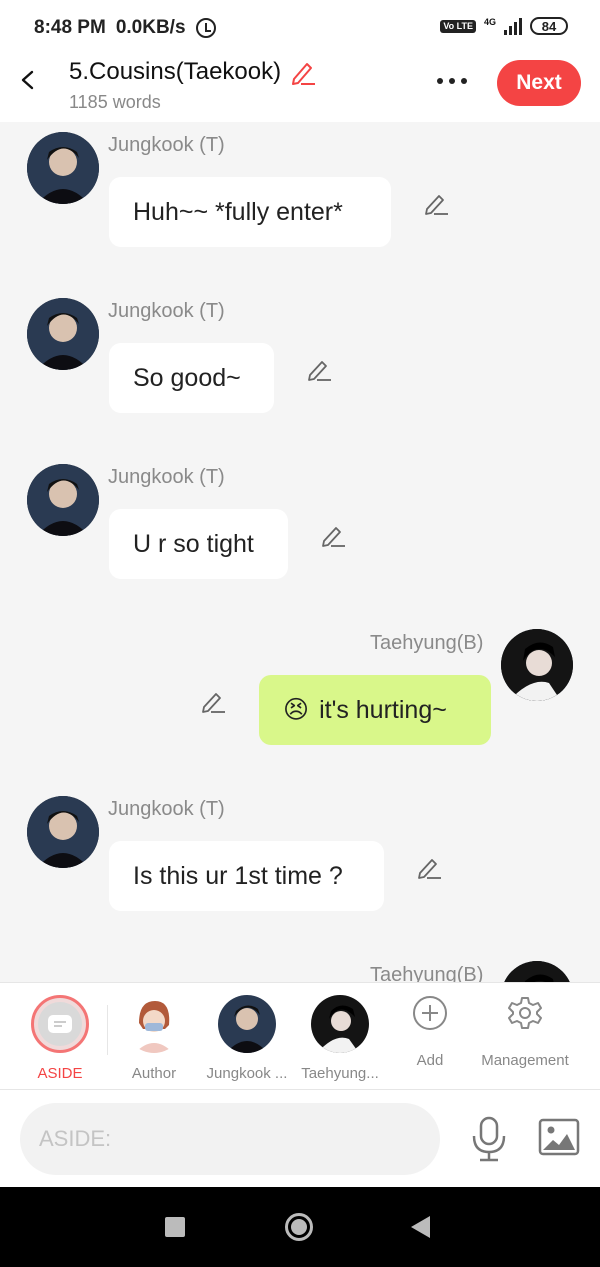 The height and width of the screenshot is (1267, 600). I want to click on author-avatar, so click(154, 1024).